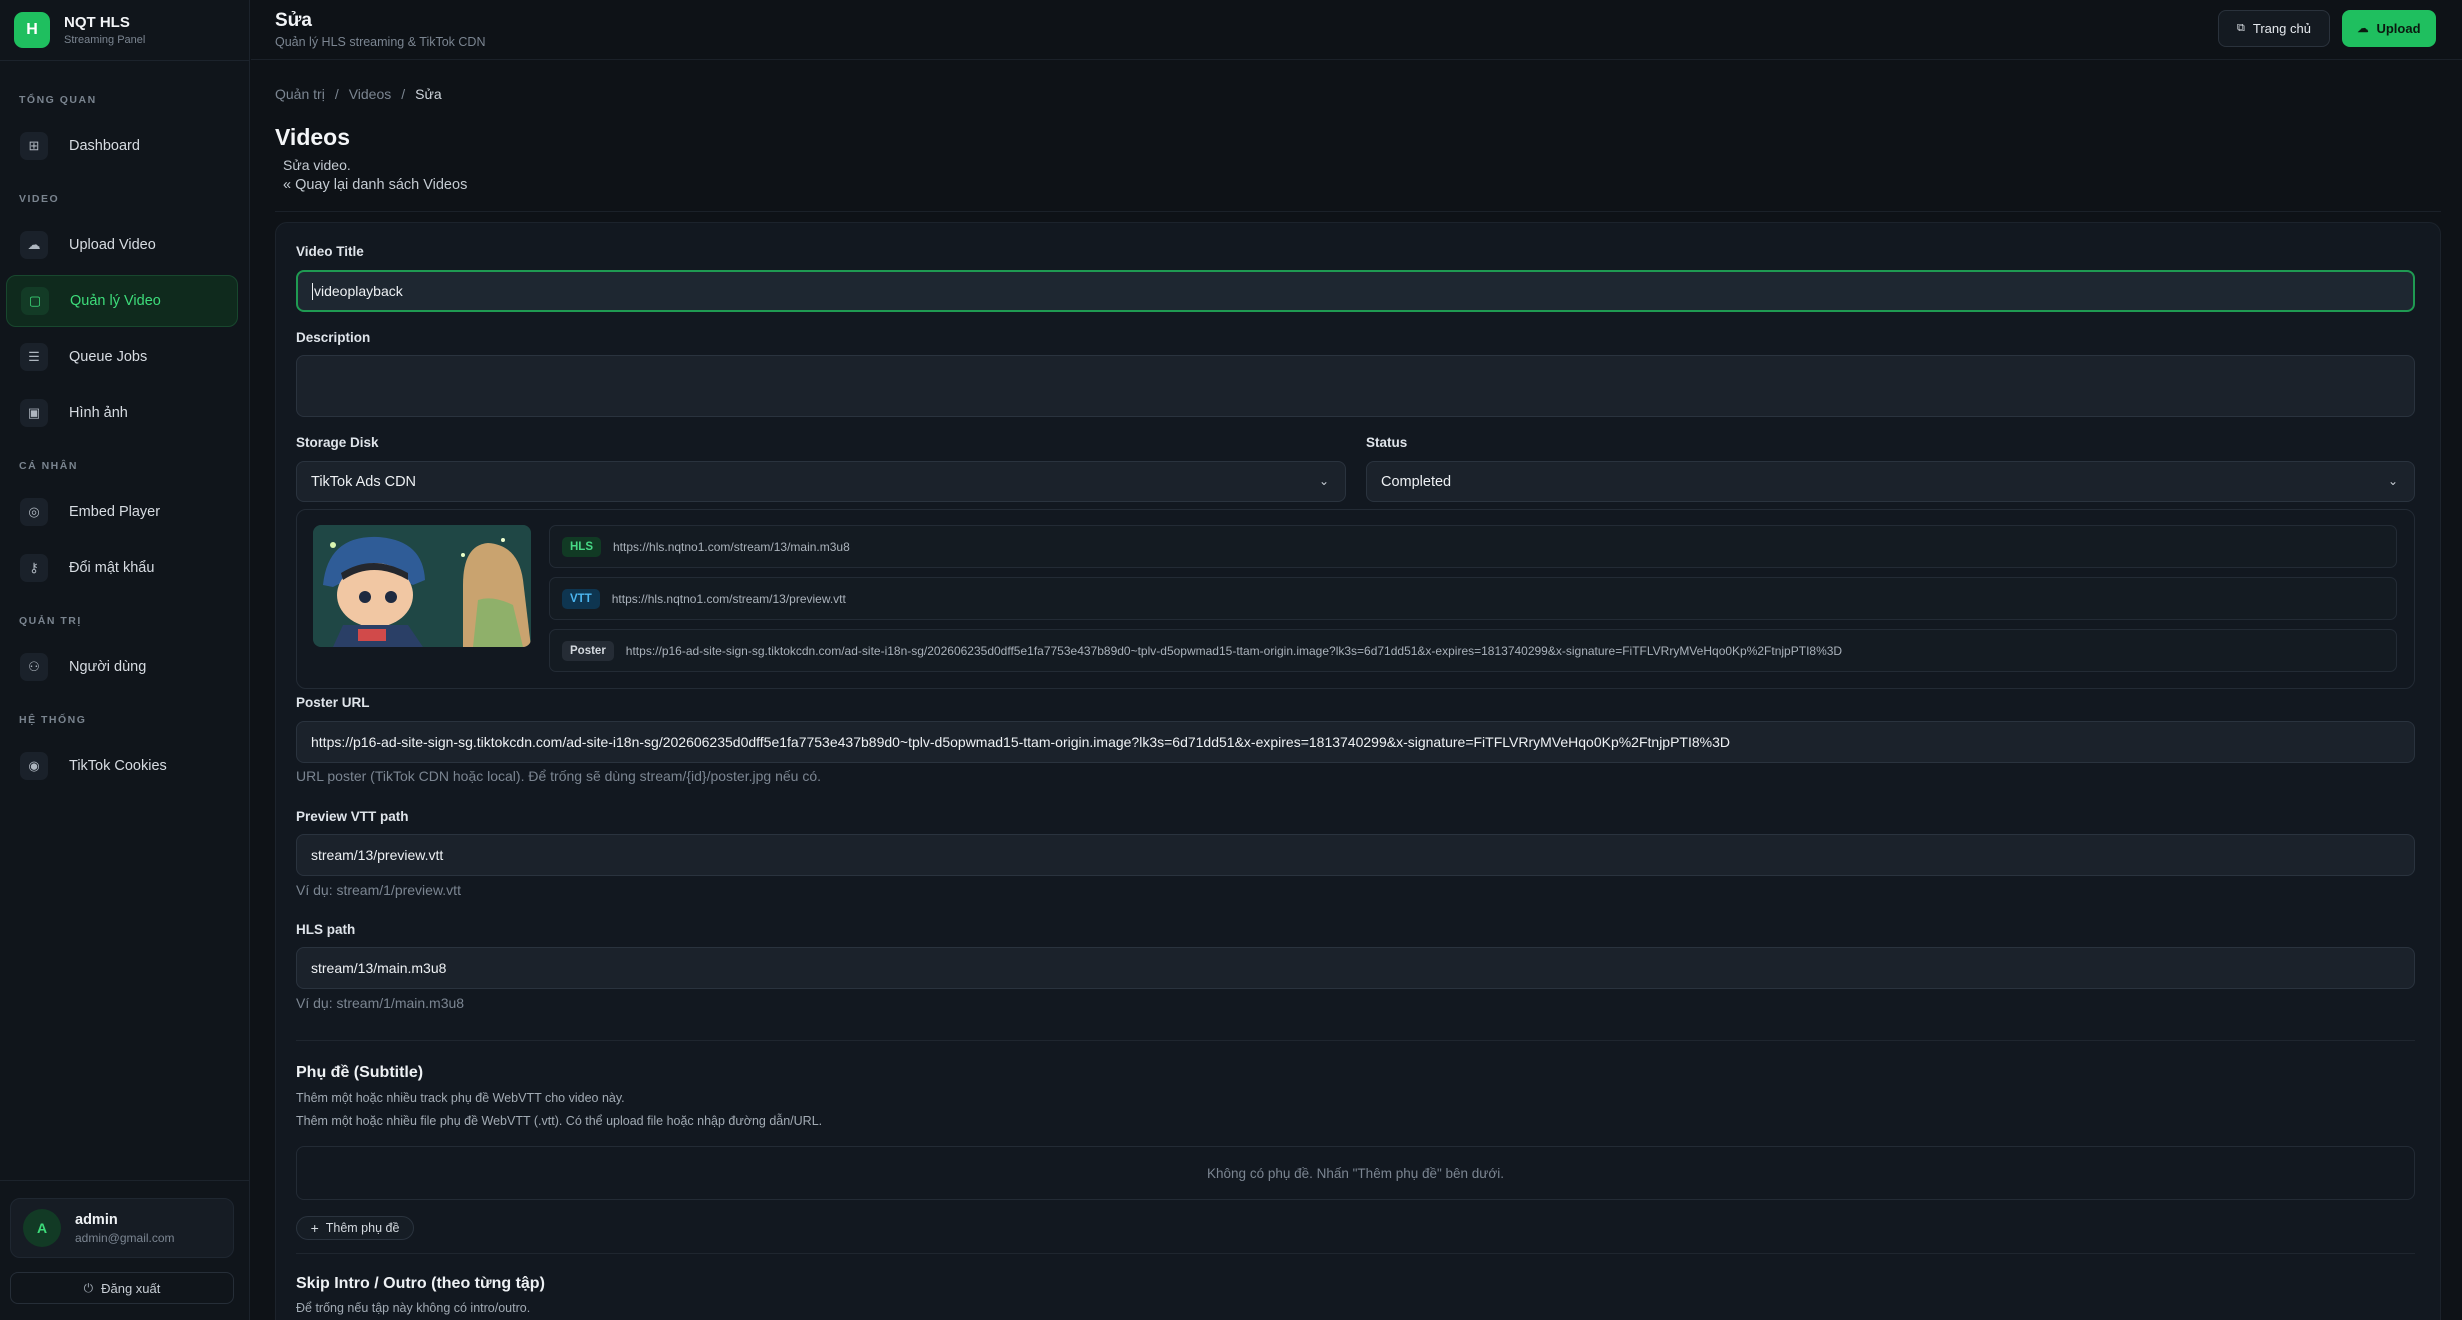  I want to click on brand: H NQT HLS Streaming Panel, so click(79, 30).